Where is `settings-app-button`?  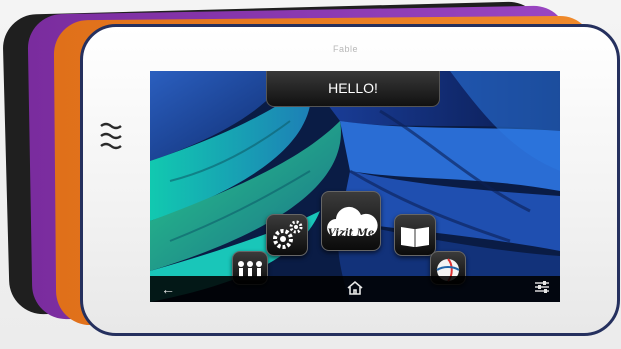
settings-app-button is located at coordinates (287, 235).